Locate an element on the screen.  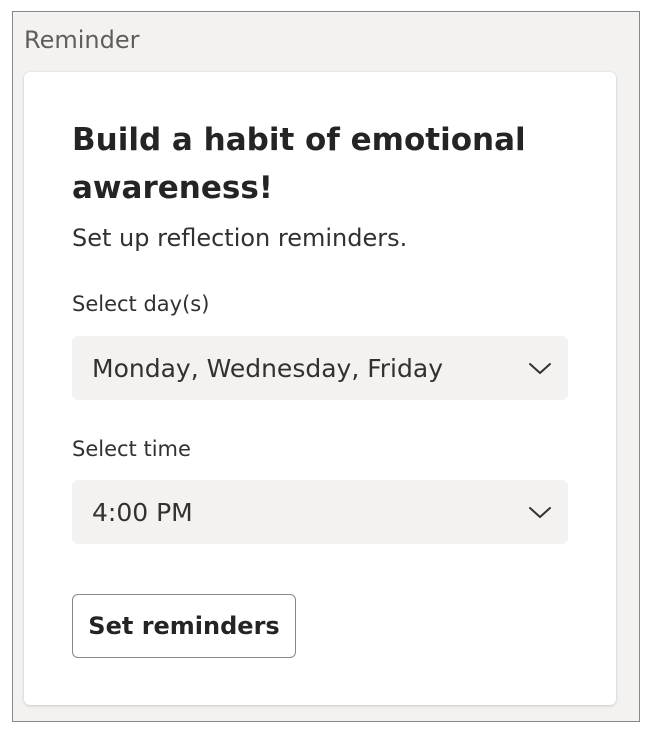
time-select-dropdown: 4:00 PM is located at coordinates (320, 512).